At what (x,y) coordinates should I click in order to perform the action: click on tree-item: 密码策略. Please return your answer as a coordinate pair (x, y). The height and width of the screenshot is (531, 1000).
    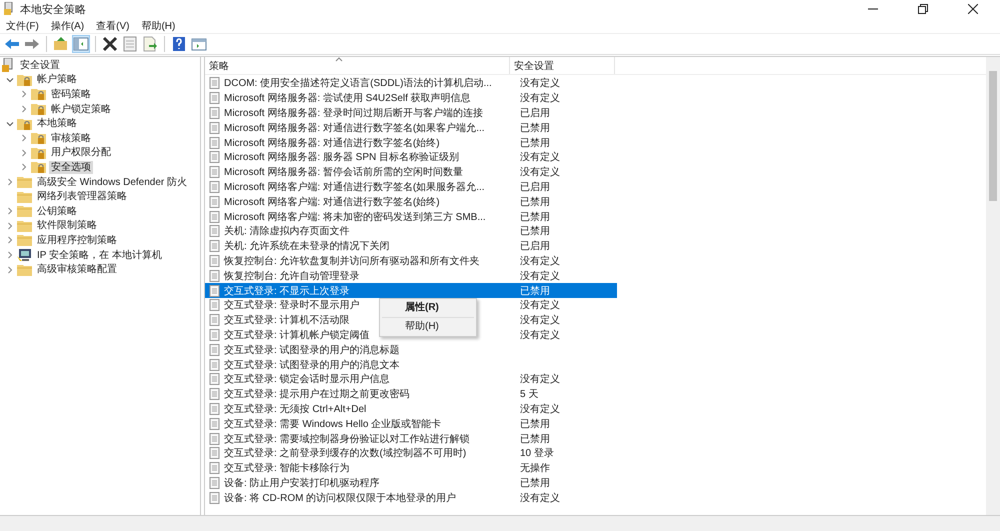
    Looking at the image, I should click on (71, 94).